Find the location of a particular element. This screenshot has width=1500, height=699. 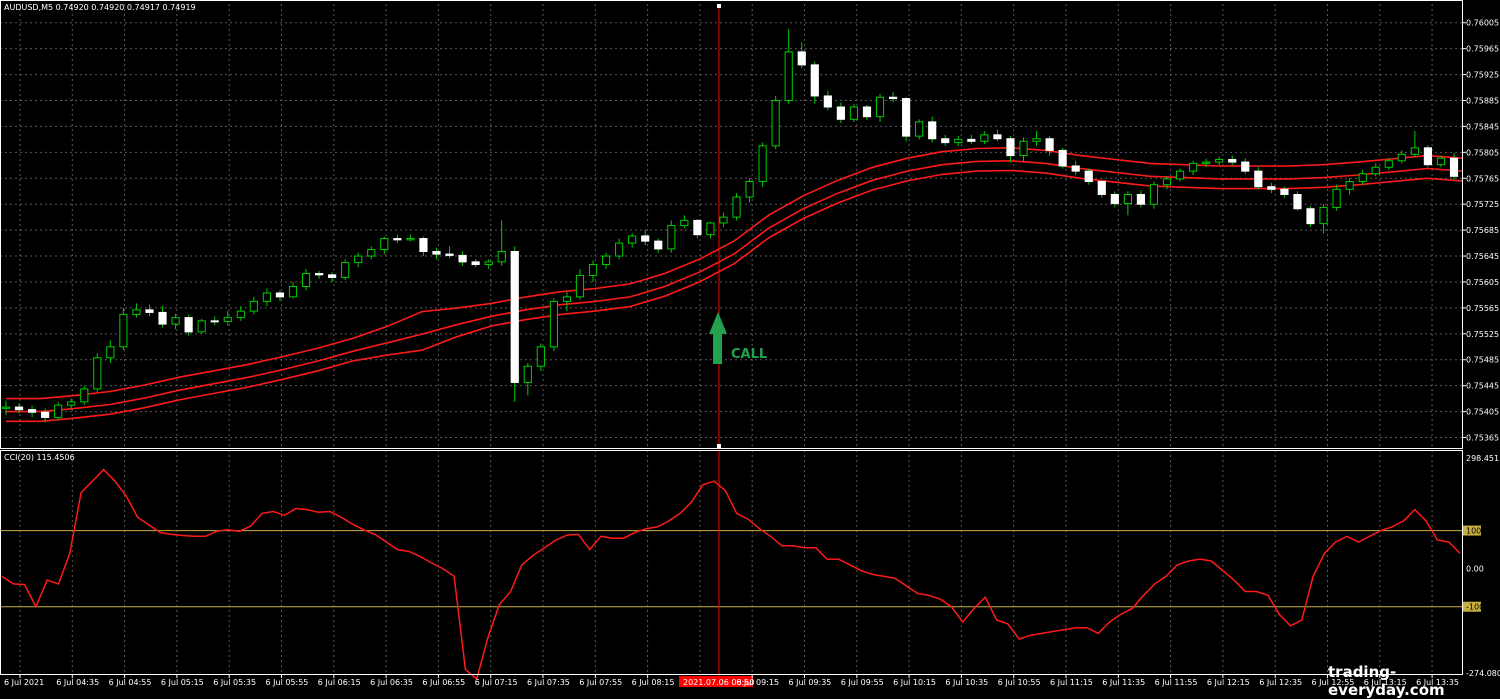

cci-tick-label: 0.00 is located at coordinates (1475, 569).